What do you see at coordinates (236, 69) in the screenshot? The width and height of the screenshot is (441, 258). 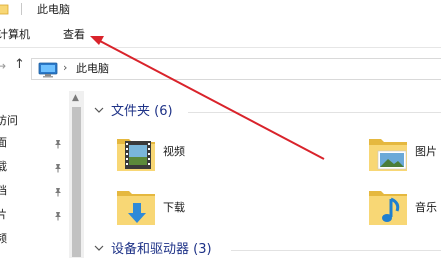 I see `address-bar: › 此电脑` at bounding box center [236, 69].